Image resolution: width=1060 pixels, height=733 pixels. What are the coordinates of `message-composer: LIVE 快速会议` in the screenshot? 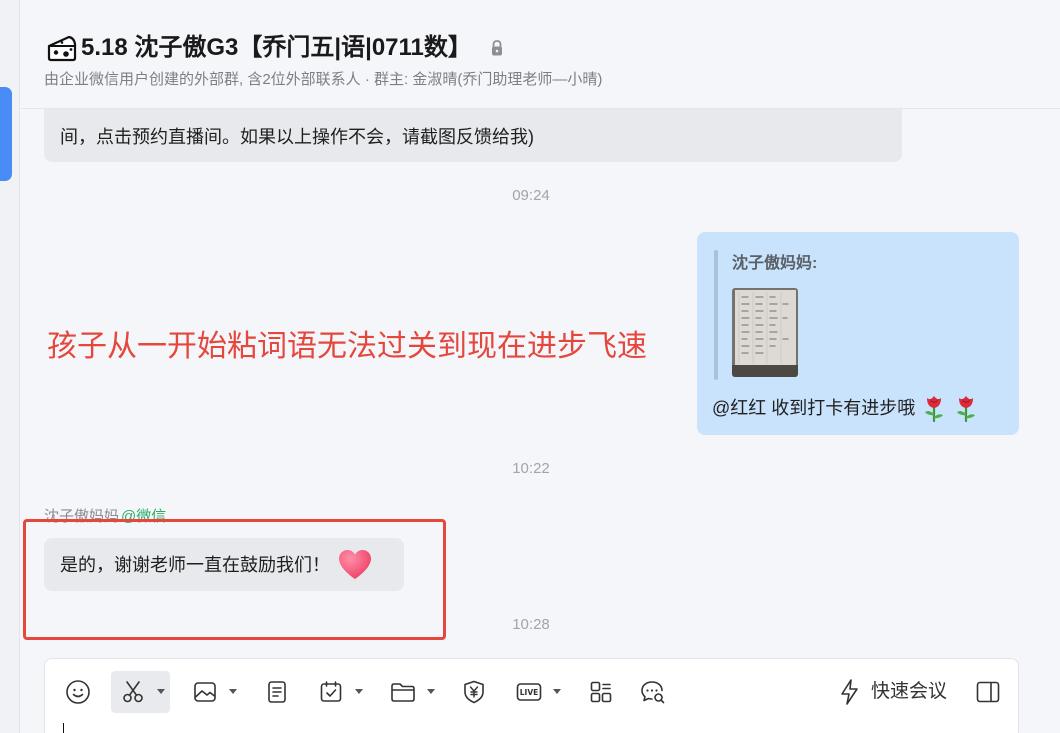 It's located at (531, 695).